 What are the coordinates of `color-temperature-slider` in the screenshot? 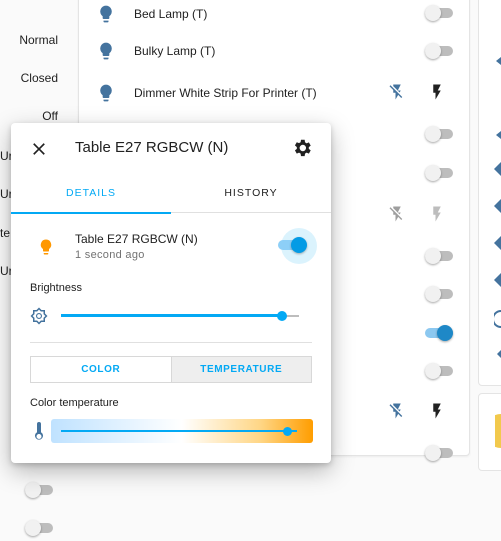 It's located at (182, 431).